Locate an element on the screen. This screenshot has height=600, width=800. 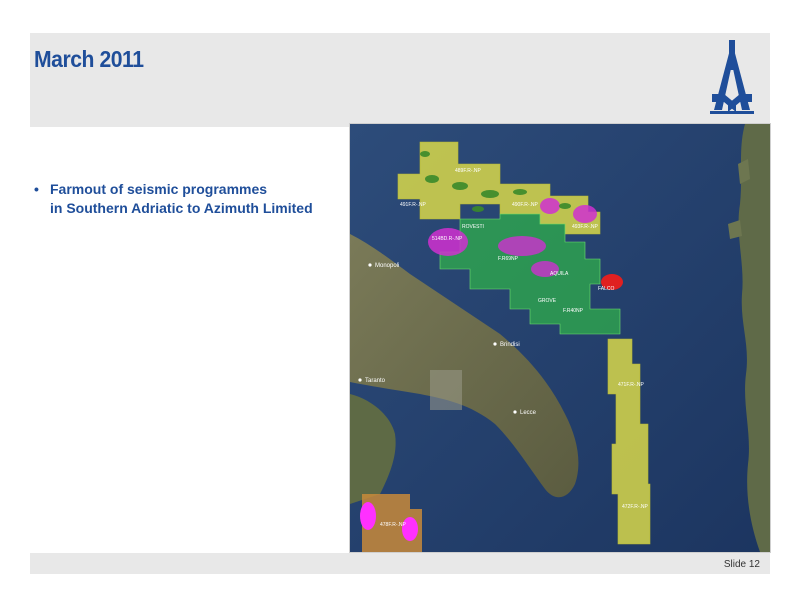
block-label-514: 514BD.R-.NP is located at coordinates (447, 239).